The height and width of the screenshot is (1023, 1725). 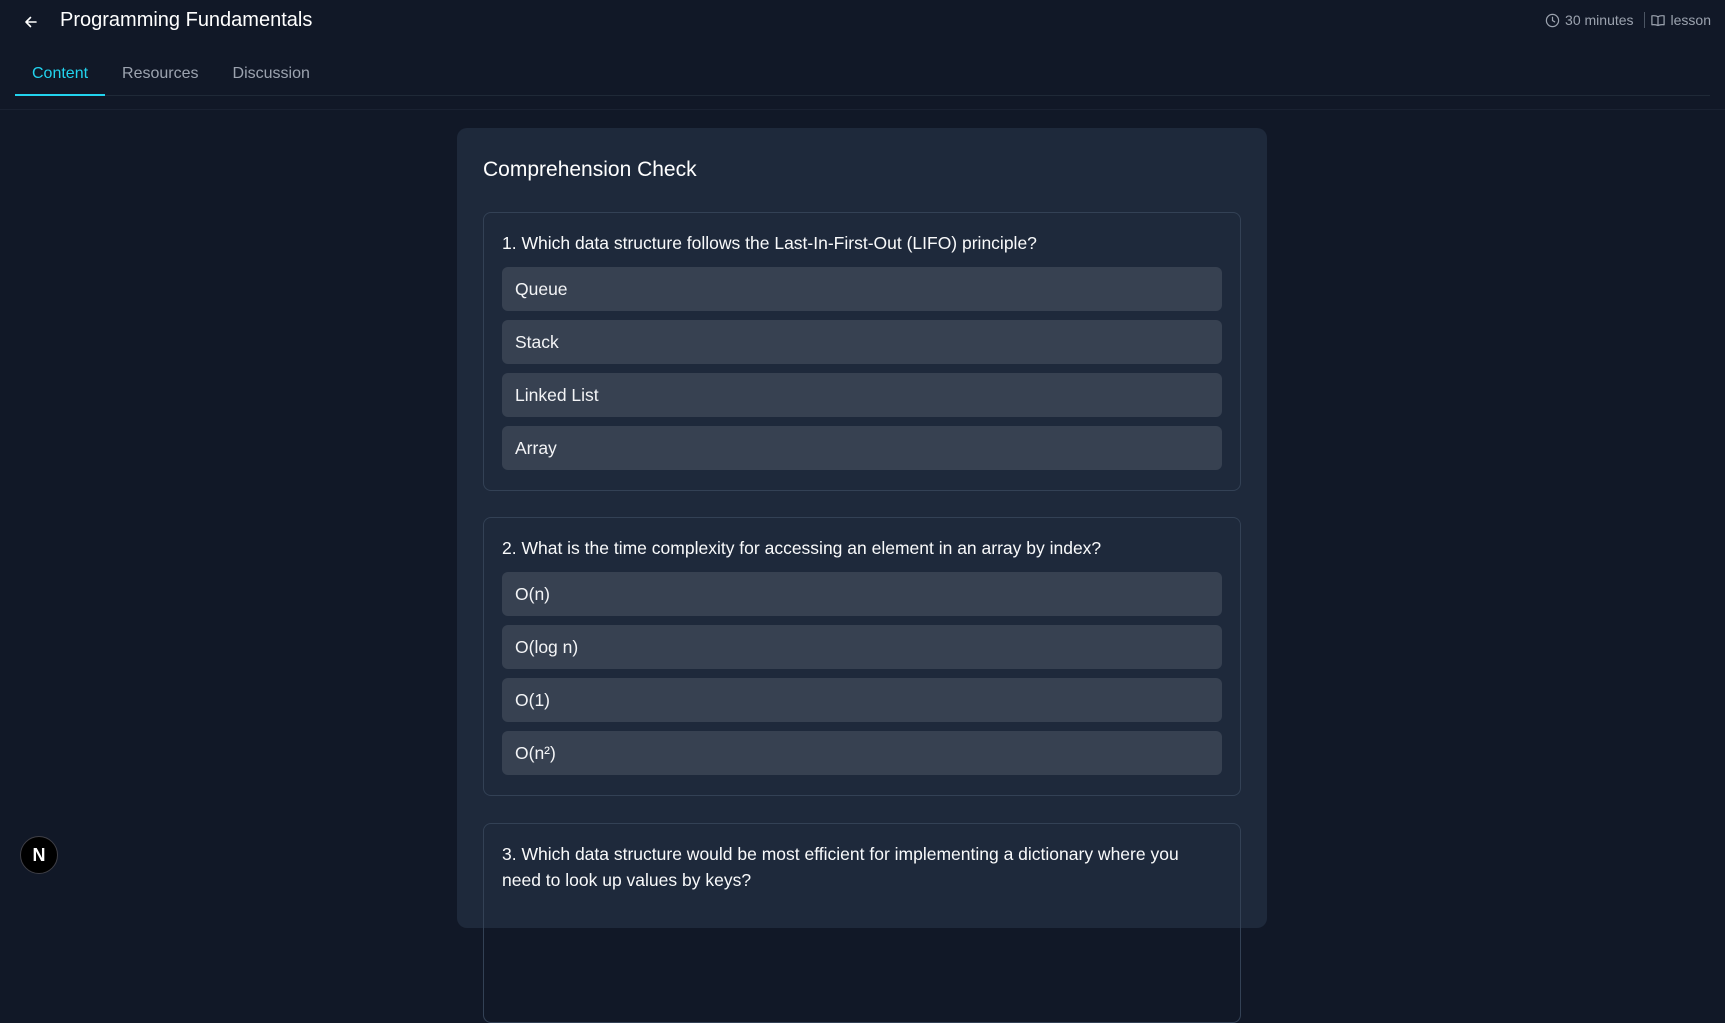 I want to click on tab-content: Content, so click(x=60, y=76).